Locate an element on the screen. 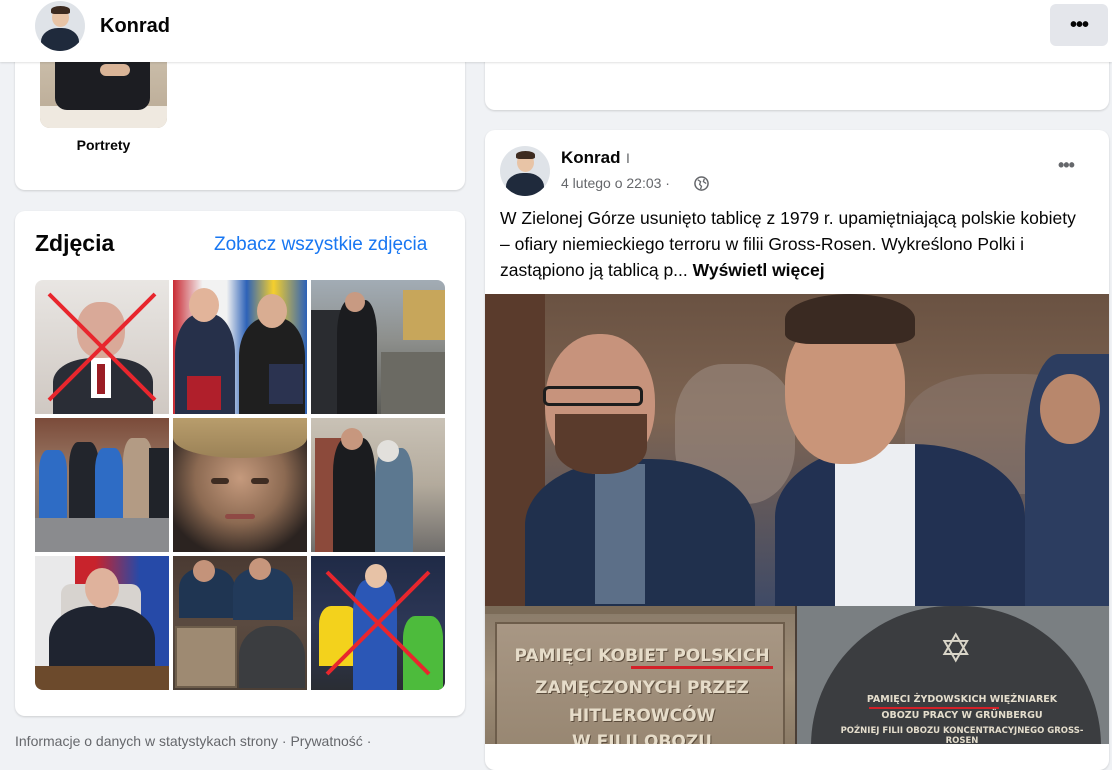  portraits-album-label: Portrety is located at coordinates (103, 145).